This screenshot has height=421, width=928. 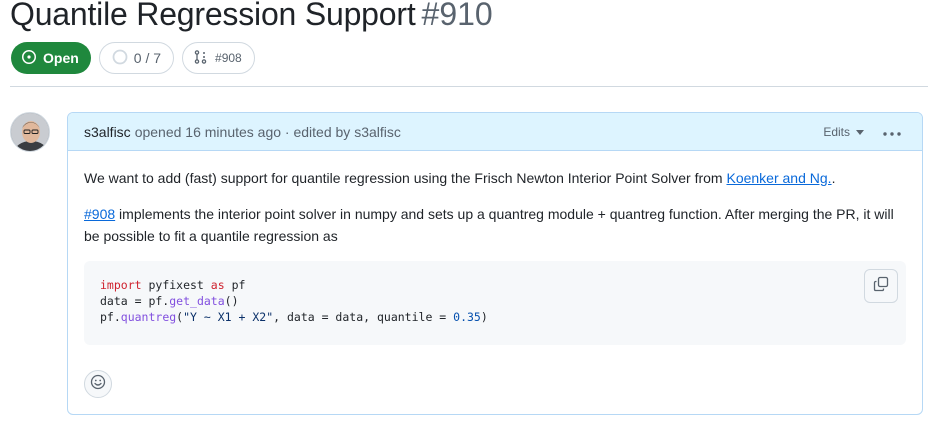 I want to click on code-string: "Y ~ X1 + X2", so click(x=228, y=317).